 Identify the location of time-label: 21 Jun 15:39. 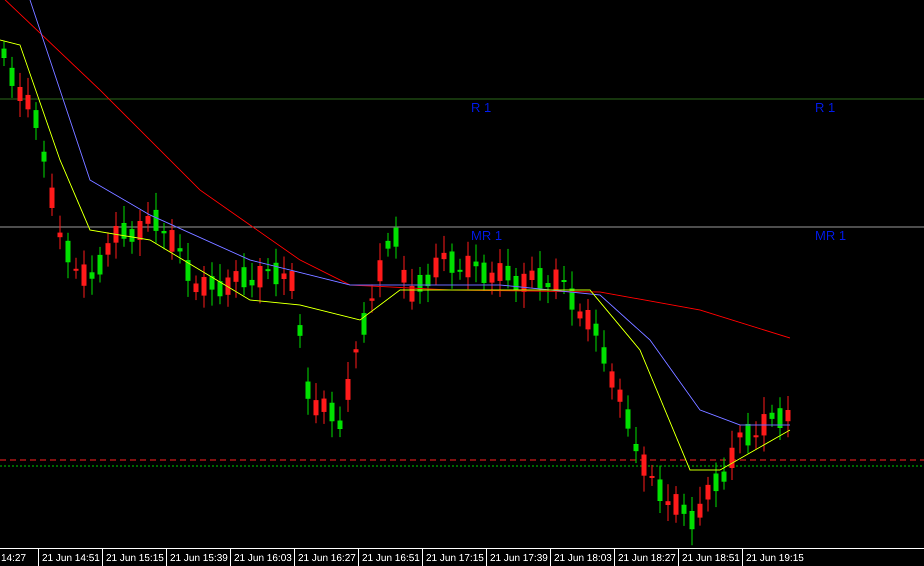
(198, 557).